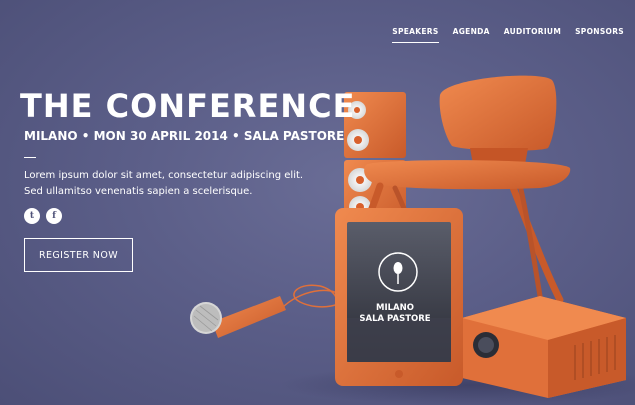 Image resolution: width=635 pixels, height=405 pixels. I want to click on tablet-city: MILANO, so click(395, 308).